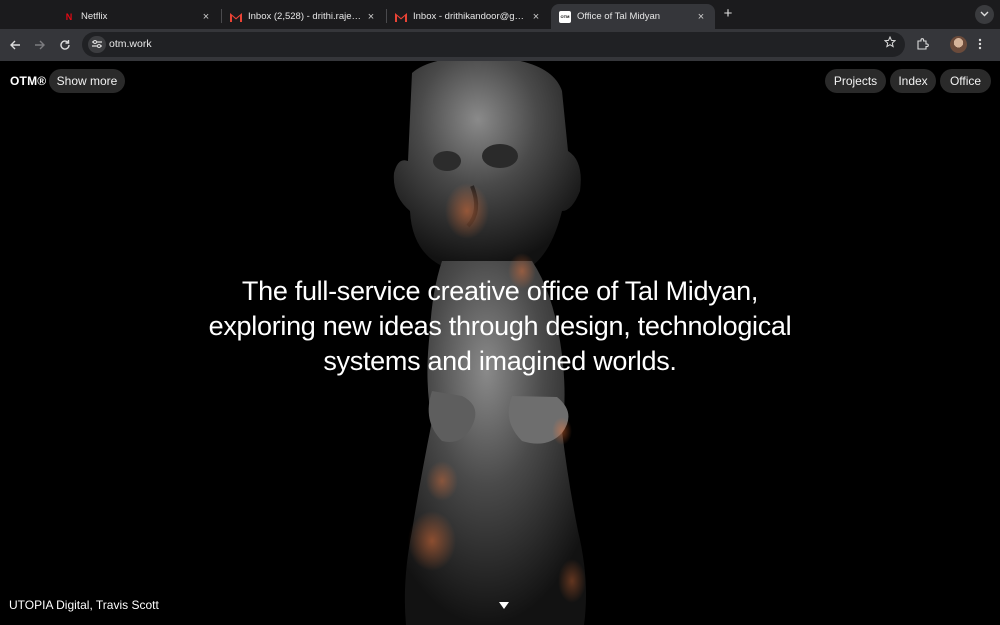  What do you see at coordinates (137, 16) in the screenshot?
I see `tab-netflix: N Netflix ×` at bounding box center [137, 16].